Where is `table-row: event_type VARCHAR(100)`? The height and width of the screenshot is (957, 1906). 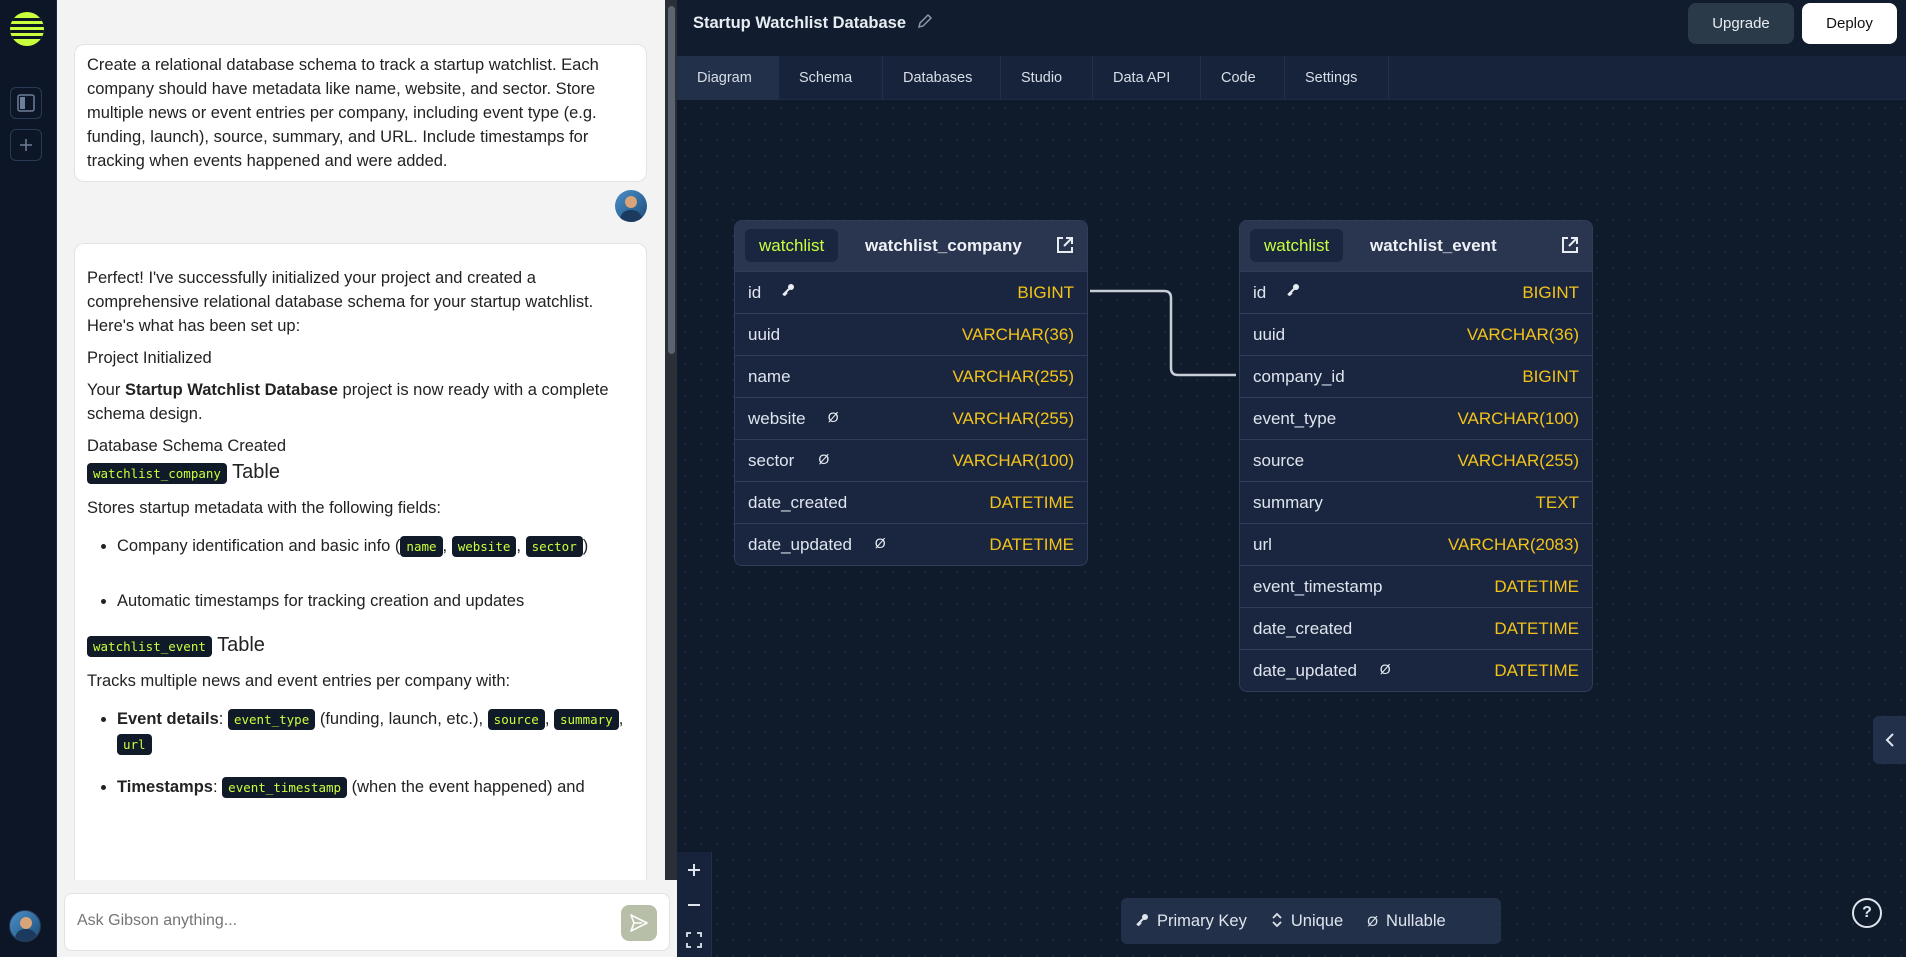
table-row: event_type VARCHAR(100) is located at coordinates (1416, 418).